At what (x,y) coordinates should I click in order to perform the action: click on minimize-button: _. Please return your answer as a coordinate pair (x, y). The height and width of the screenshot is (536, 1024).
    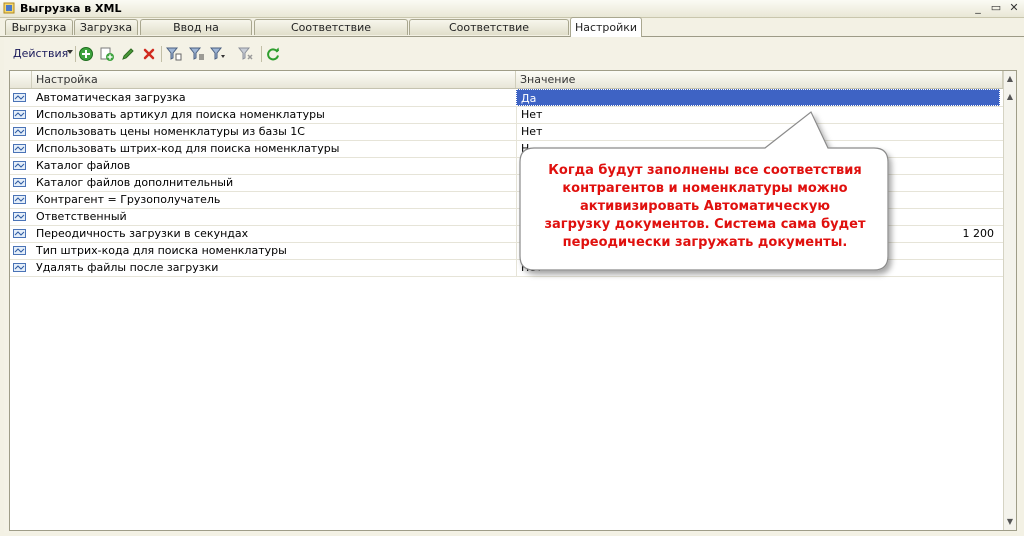
    Looking at the image, I should click on (978, 8).